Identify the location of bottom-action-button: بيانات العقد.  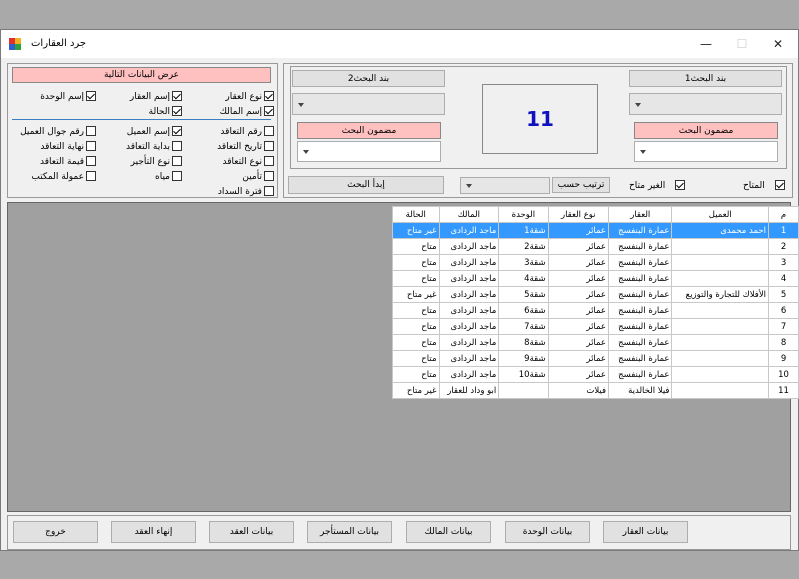
(251, 532).